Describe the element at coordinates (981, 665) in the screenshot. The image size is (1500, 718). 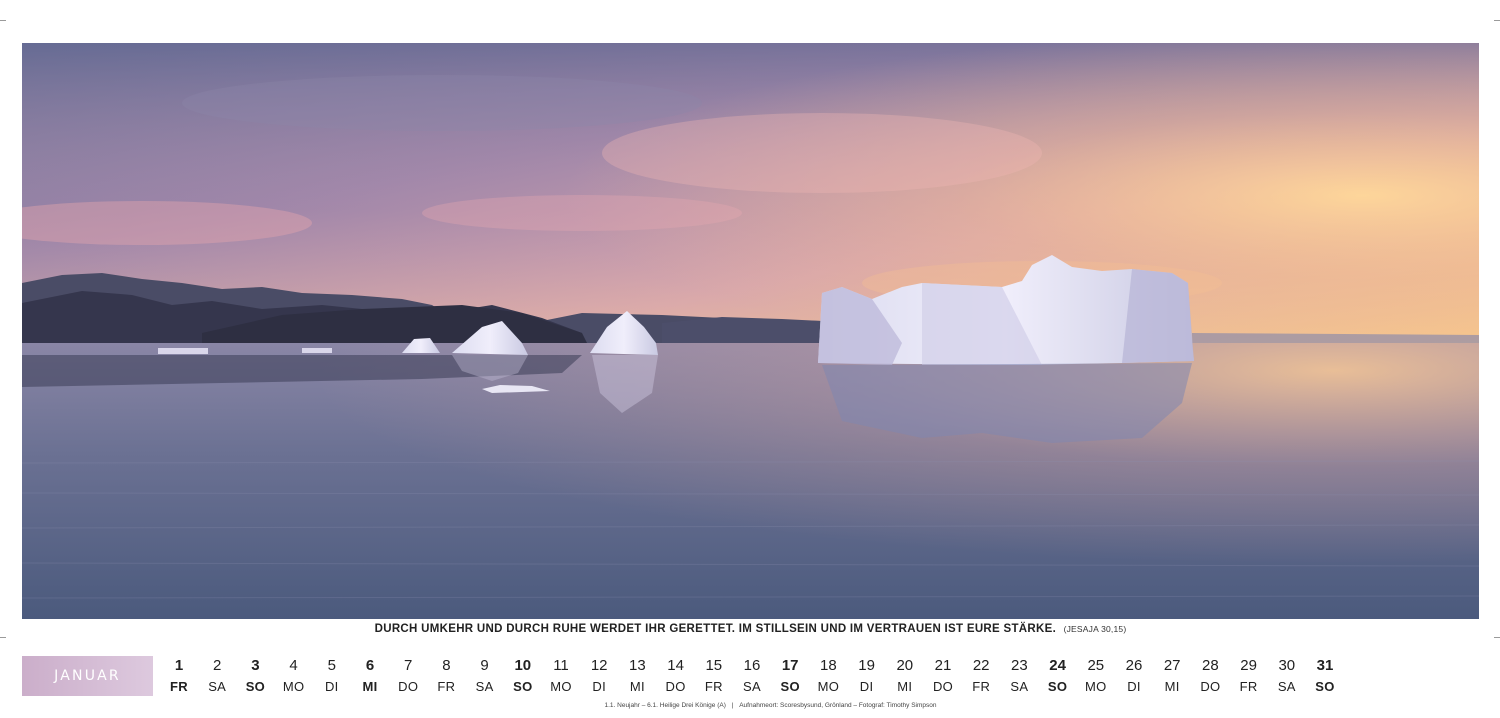
I see `day-number: 22` at that location.